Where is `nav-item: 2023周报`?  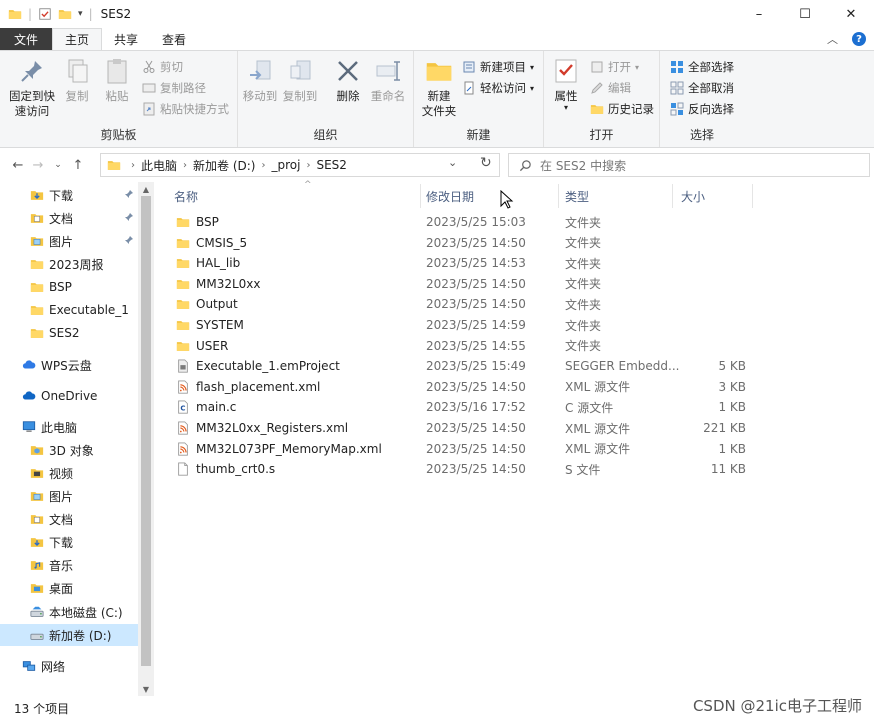
nav-item: 2023周报 is located at coordinates (69, 264).